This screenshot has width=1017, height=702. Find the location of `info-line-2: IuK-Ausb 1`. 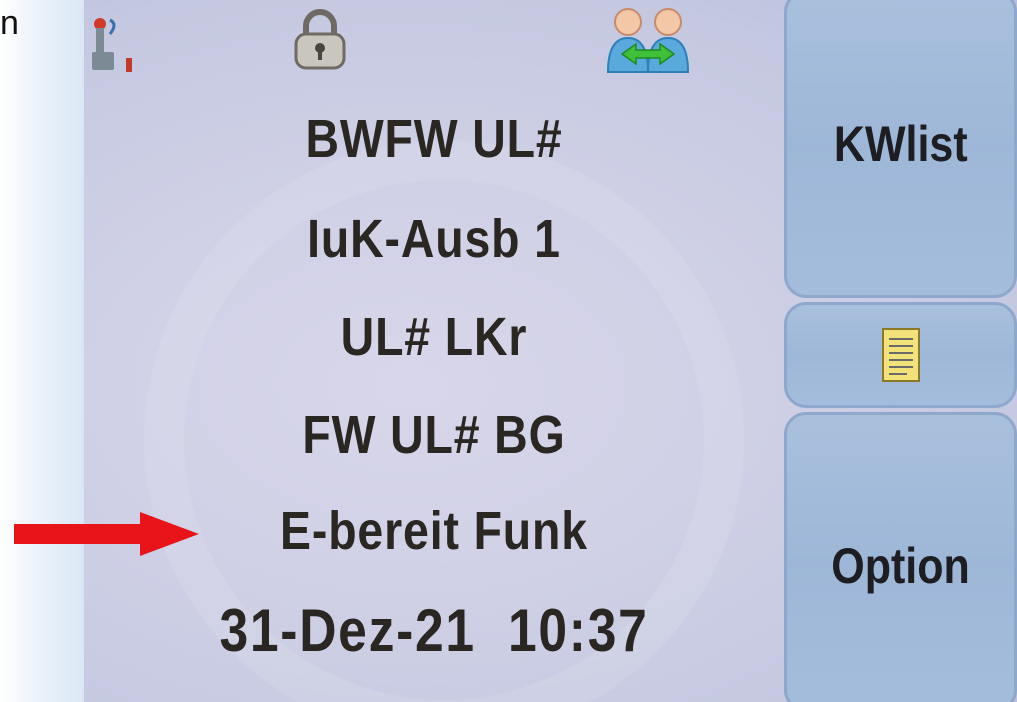

info-line-2: IuK-Ausb 1 is located at coordinates (434, 239).